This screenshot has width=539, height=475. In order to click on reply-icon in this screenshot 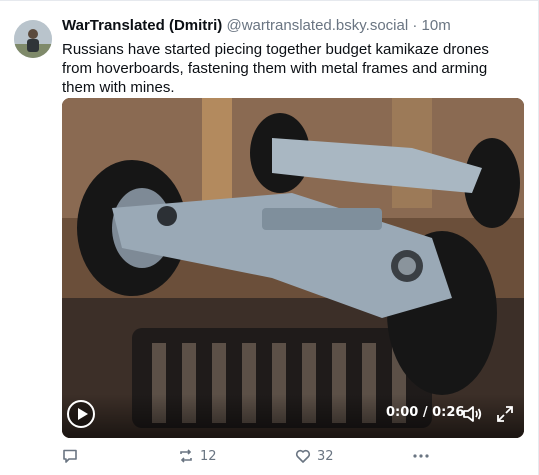, I will do `click(70, 456)`.